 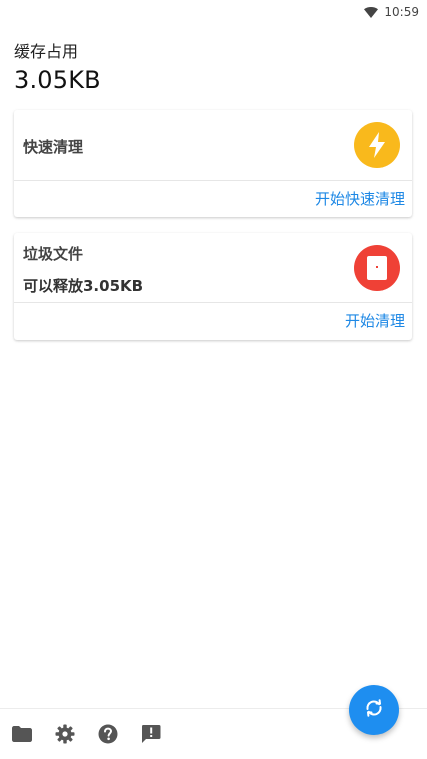 I want to click on help-icon, so click(x=107, y=734).